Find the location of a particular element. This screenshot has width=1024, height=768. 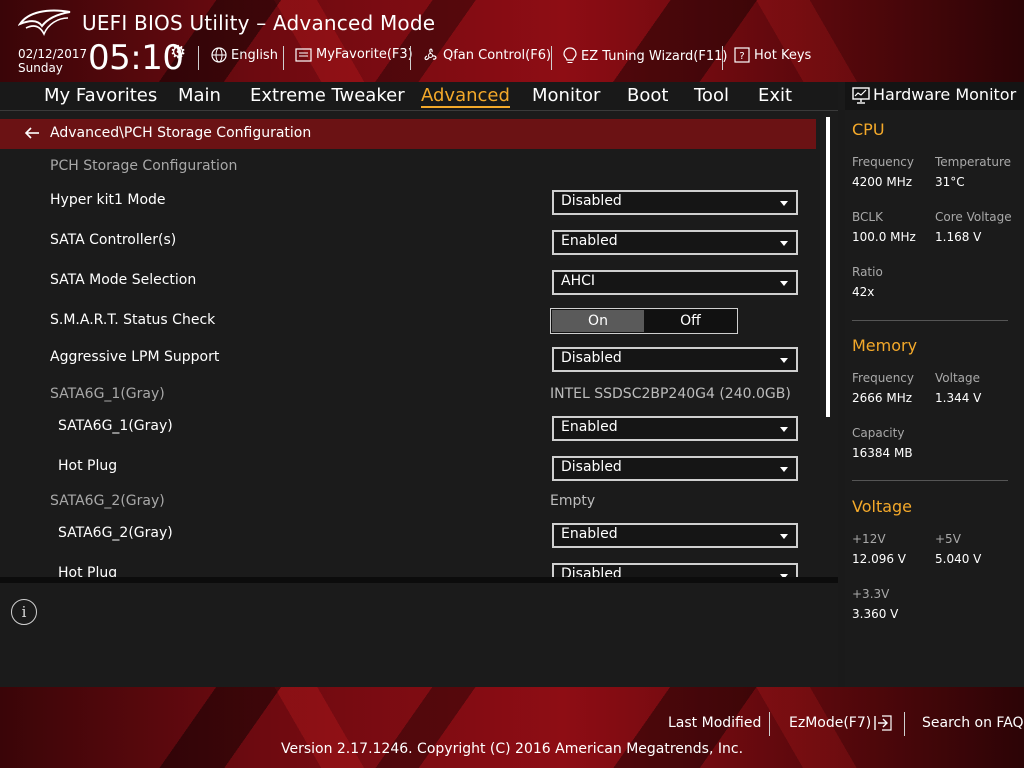

back-arrow-icon is located at coordinates (32, 135).